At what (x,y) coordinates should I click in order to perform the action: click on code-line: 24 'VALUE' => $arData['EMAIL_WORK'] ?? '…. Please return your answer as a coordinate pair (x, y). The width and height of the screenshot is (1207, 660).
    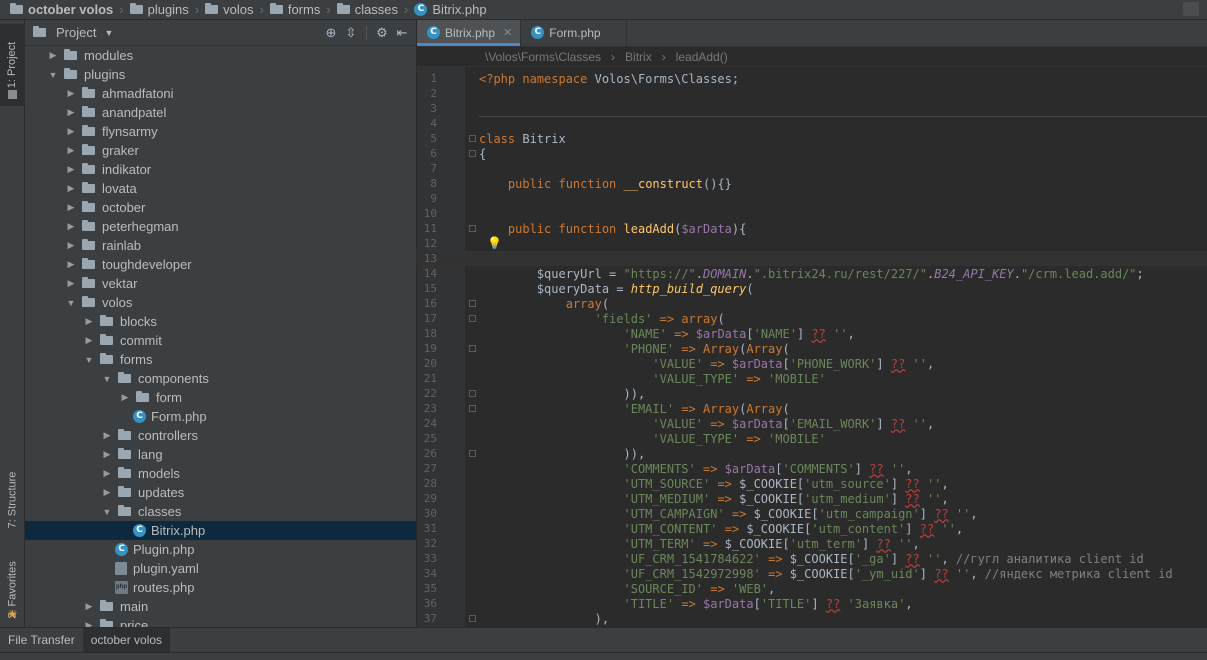
    Looking at the image, I should click on (812, 423).